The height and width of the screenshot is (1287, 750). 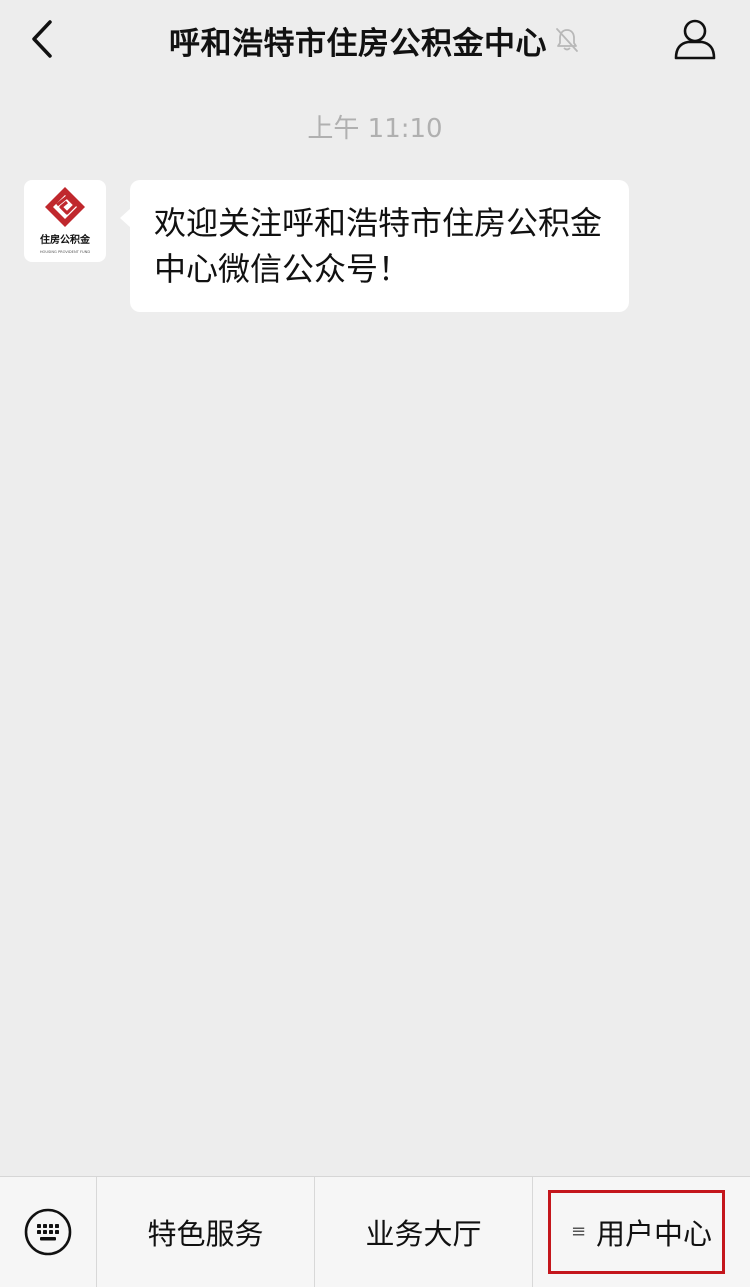 What do you see at coordinates (567, 40) in the screenshot?
I see `bell-off-icon` at bounding box center [567, 40].